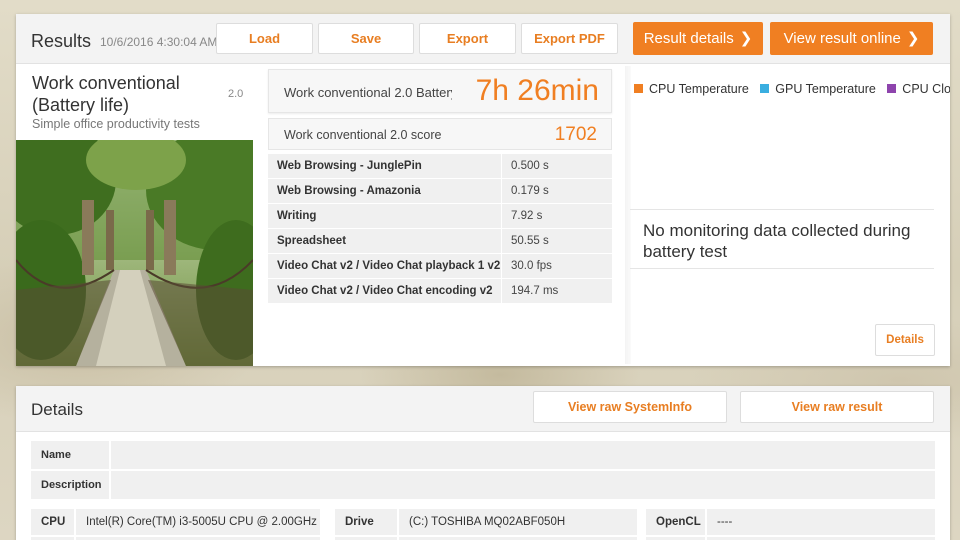 The image size is (960, 540). I want to click on view-result-online-button: View result online ❯, so click(851, 38).